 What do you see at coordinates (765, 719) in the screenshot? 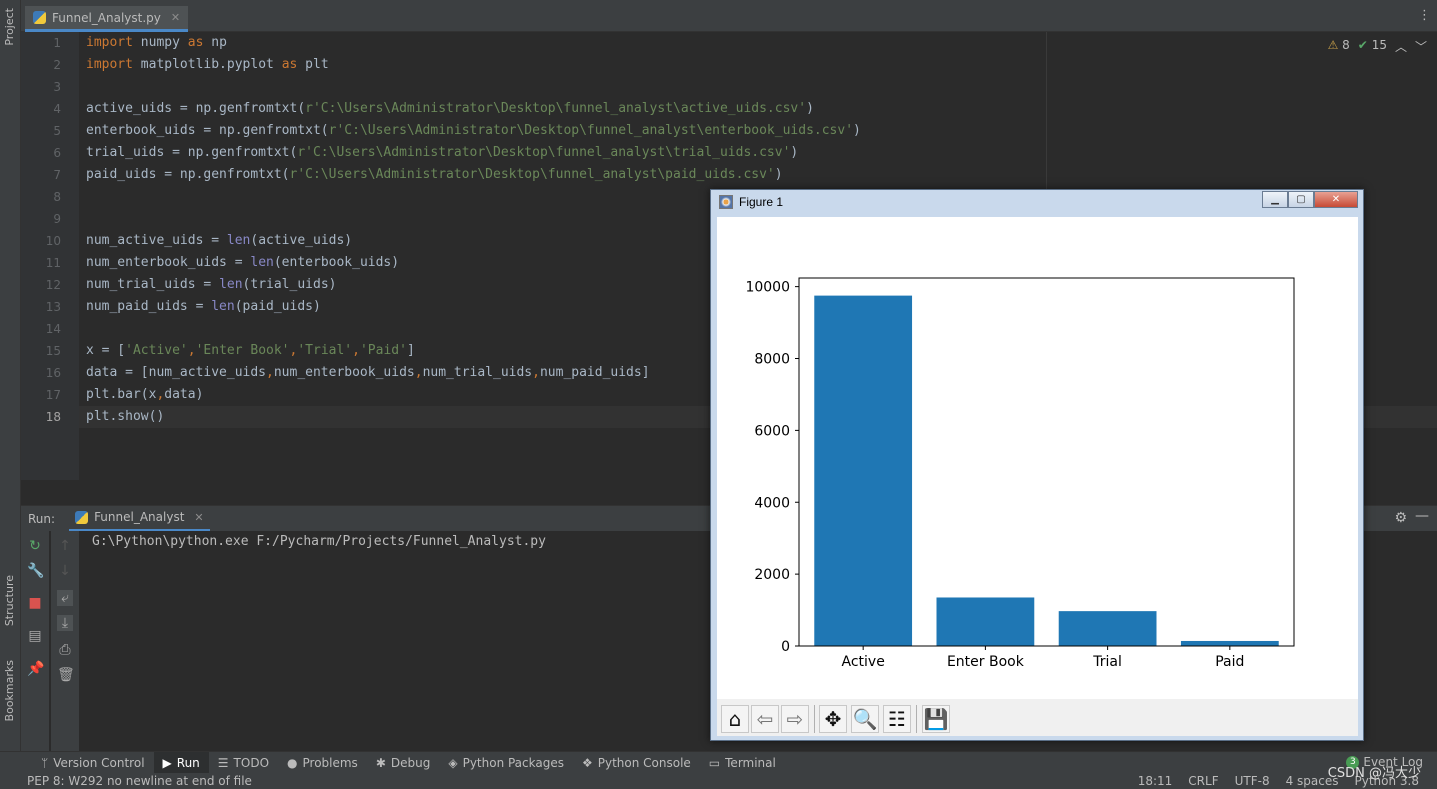
I see `back-icon: ⇦` at bounding box center [765, 719].